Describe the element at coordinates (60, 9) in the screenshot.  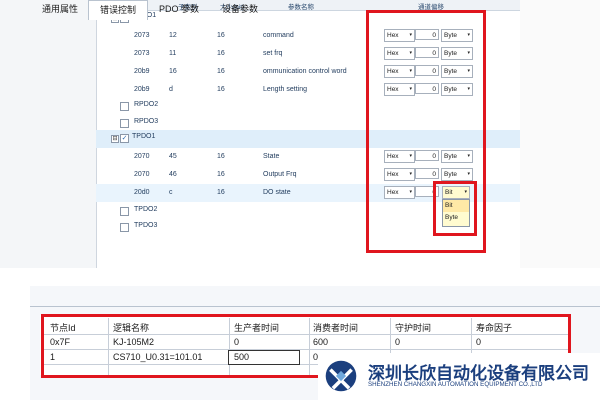
I see `tab-general: 通用属性` at that location.